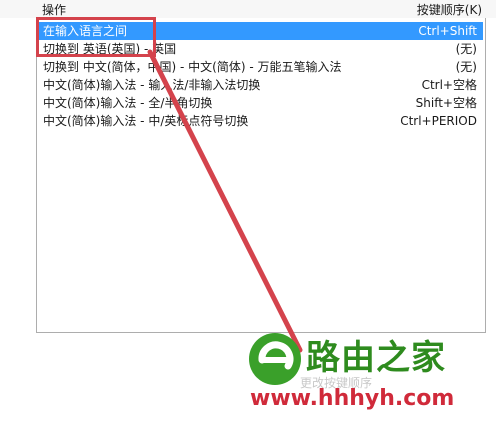 The width and height of the screenshot is (496, 427). I want to click on watermark-brand: 路由之家, so click(376, 358).